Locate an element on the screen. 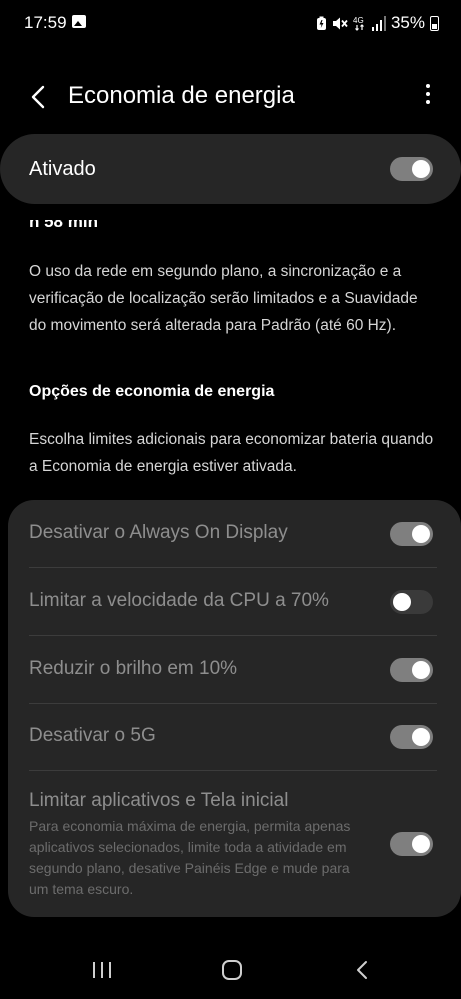  gallery-icon is located at coordinates (79, 21).